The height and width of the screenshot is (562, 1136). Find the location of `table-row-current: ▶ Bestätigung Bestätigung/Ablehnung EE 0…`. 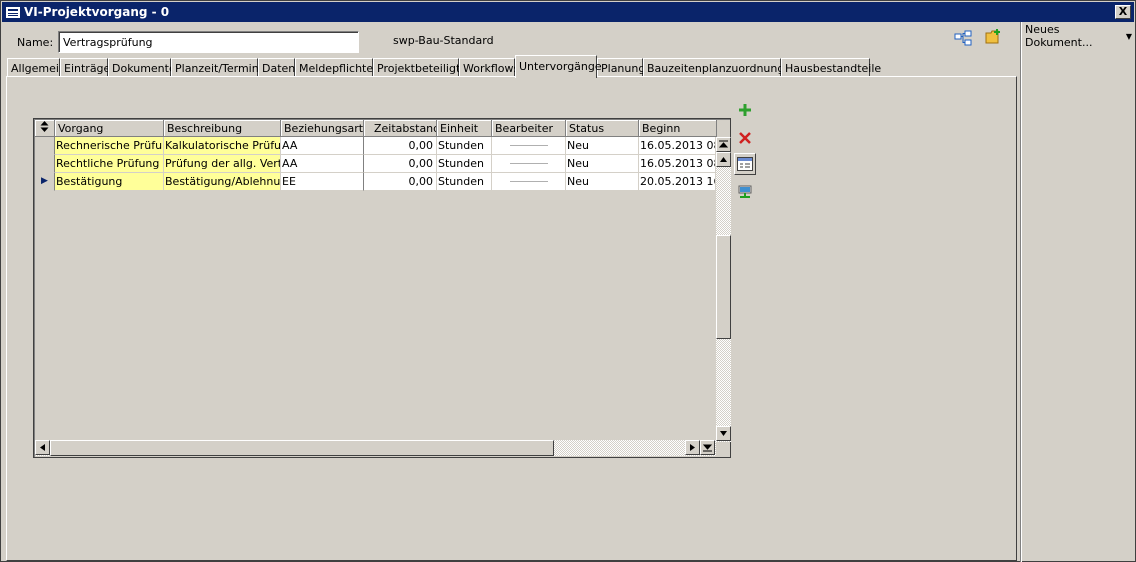

table-row-current: ▶ Bestätigung Bestätigung/Ablehnung EE 0… is located at coordinates (375, 182).